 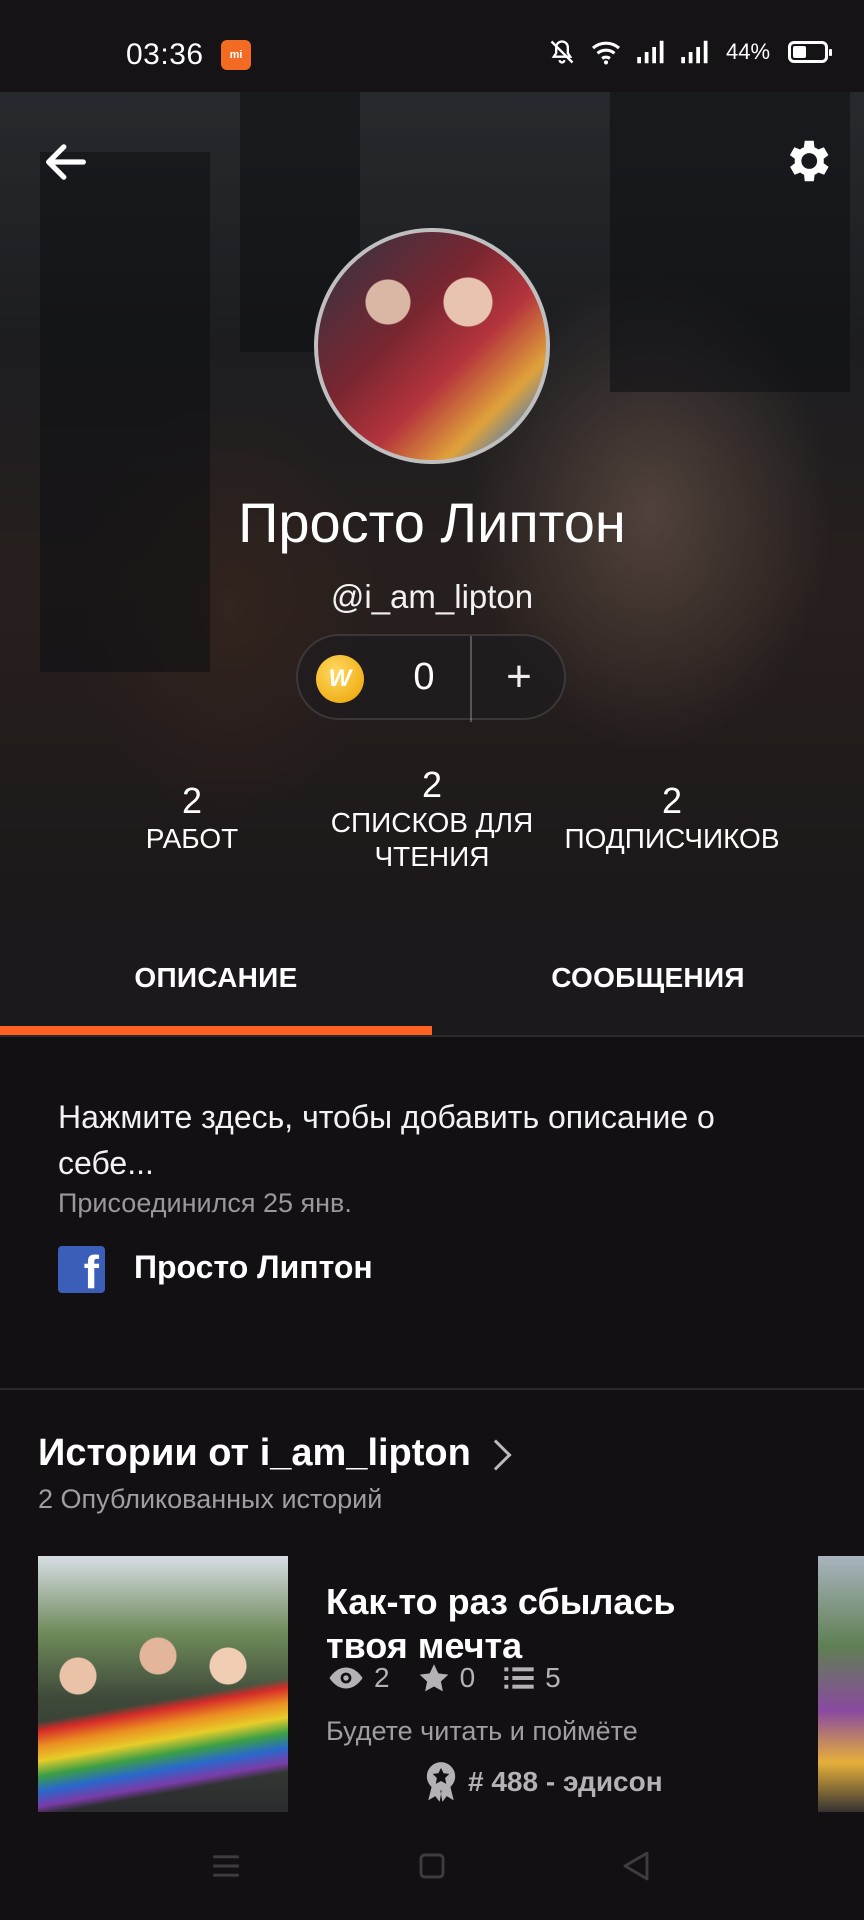 I want to click on bell-off-icon, so click(x=562, y=52).